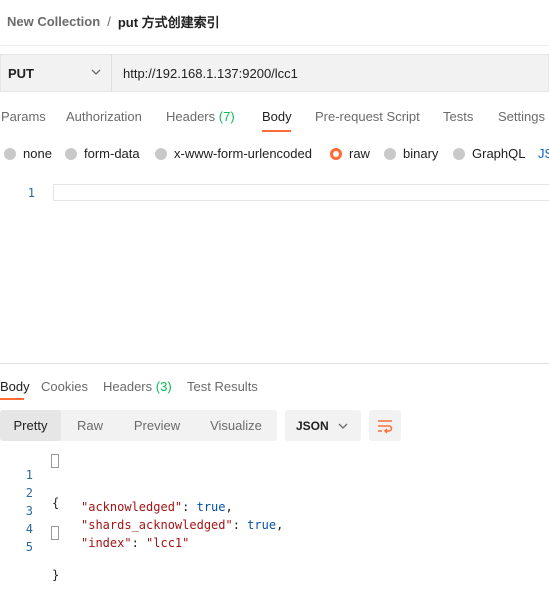  What do you see at coordinates (157, 525) in the screenshot?
I see `json-key: "shards_acknowledged"` at bounding box center [157, 525].